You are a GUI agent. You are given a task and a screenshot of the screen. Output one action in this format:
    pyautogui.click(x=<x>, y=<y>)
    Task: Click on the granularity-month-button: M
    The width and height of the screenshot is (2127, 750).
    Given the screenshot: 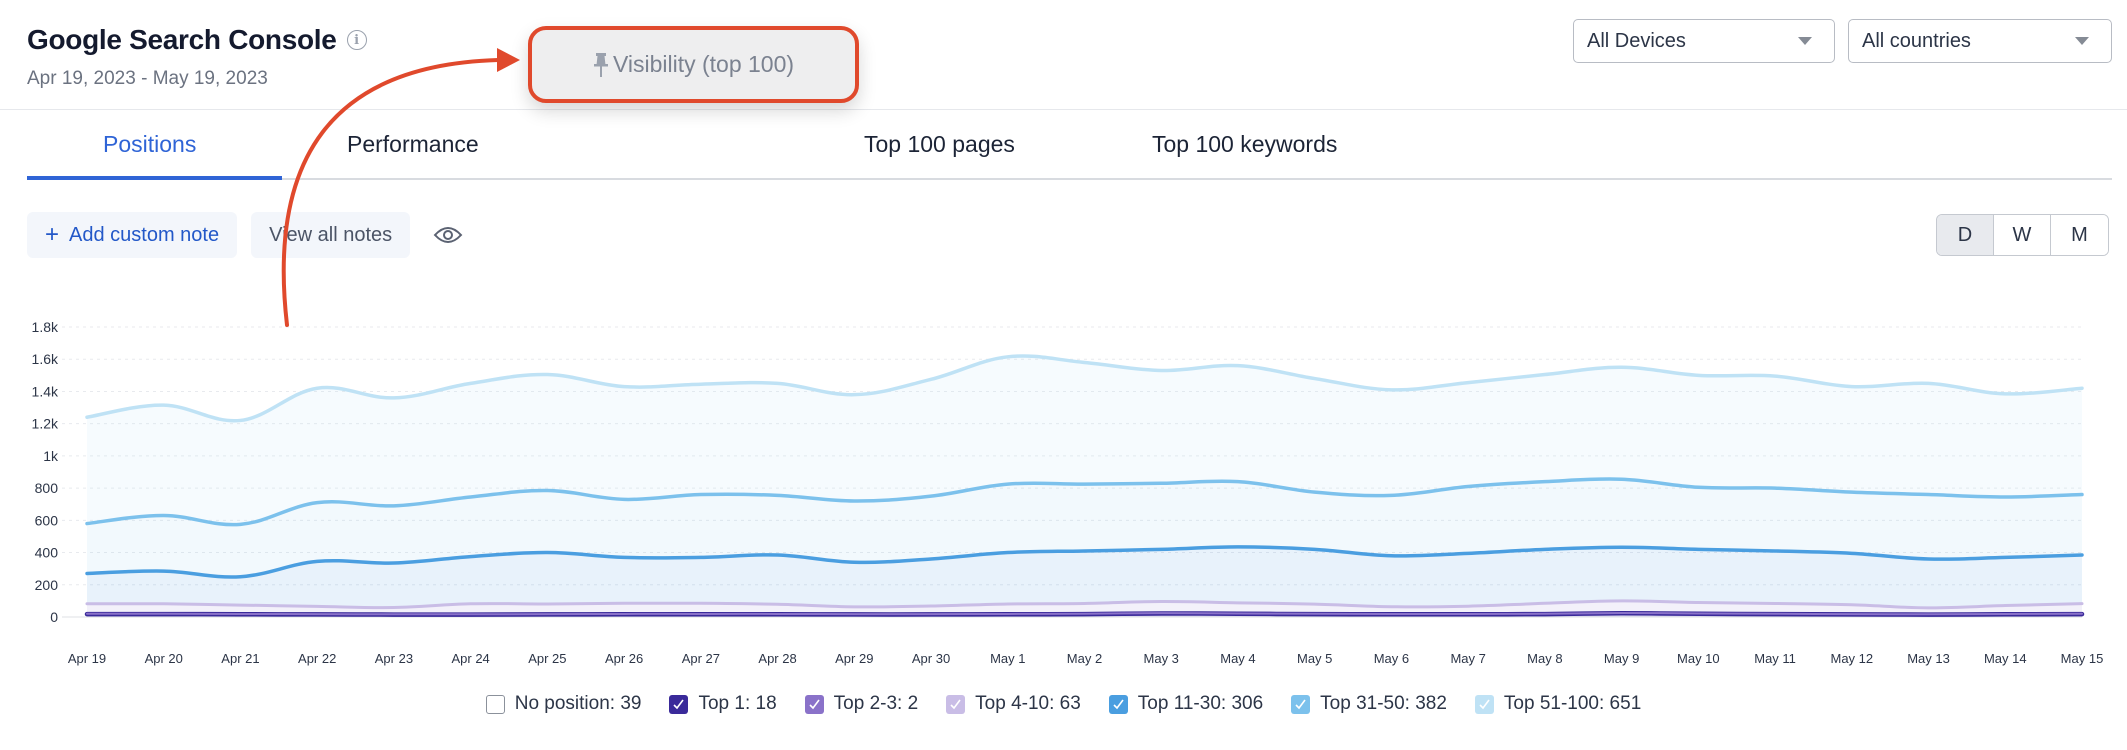 What is the action you would take?
    pyautogui.click(x=2079, y=235)
    